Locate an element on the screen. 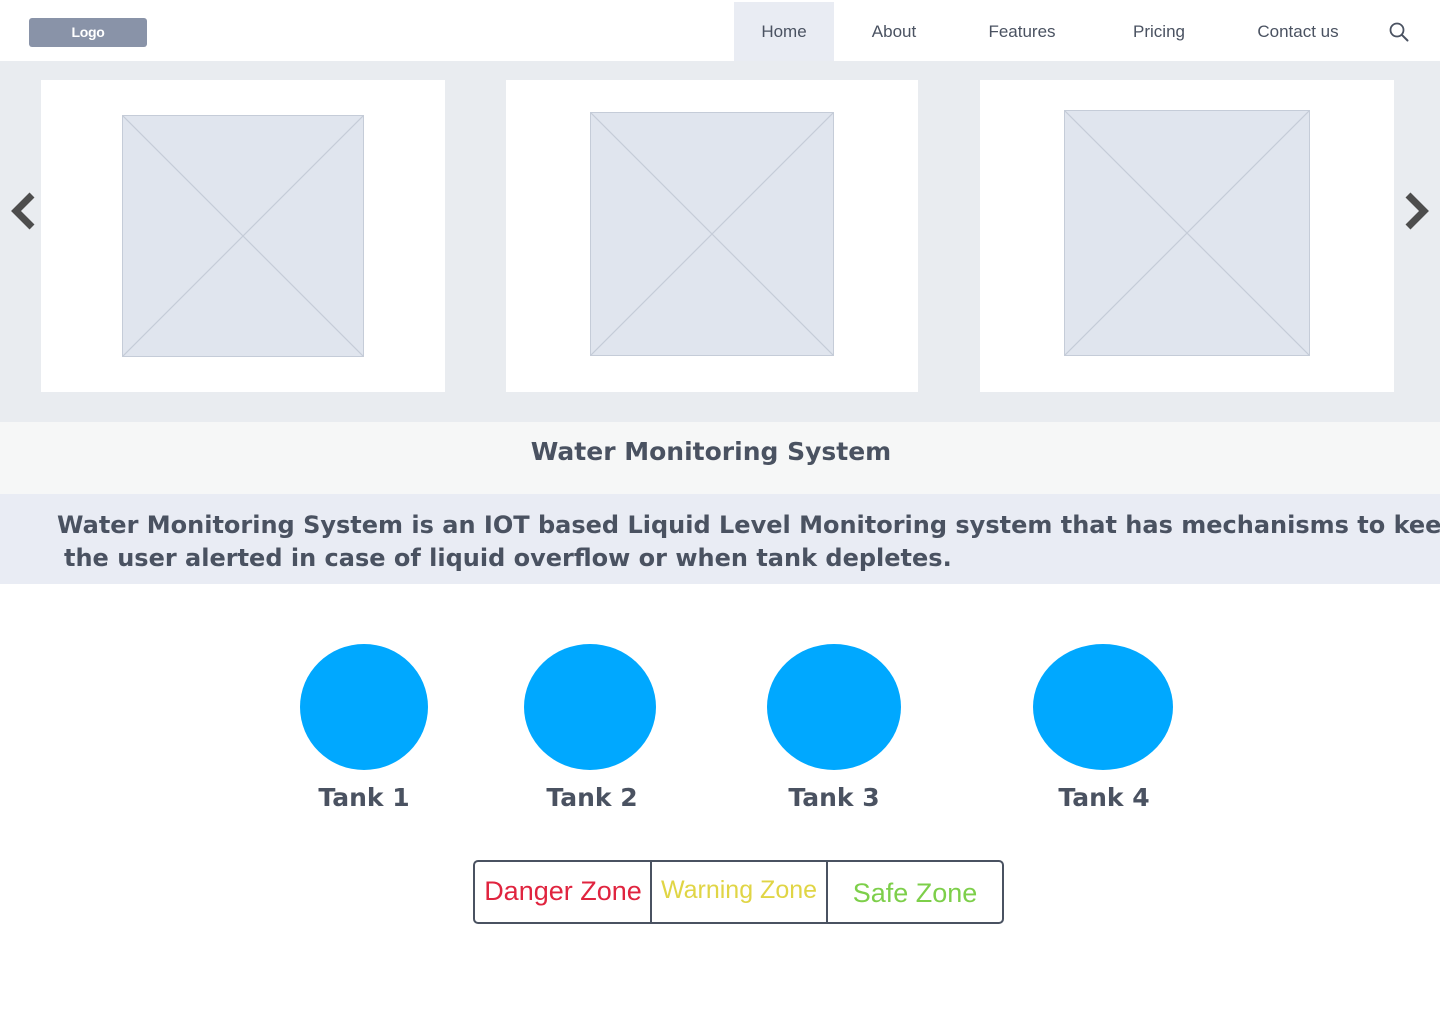  tank-1-label: Tank 1 is located at coordinates (364, 797).